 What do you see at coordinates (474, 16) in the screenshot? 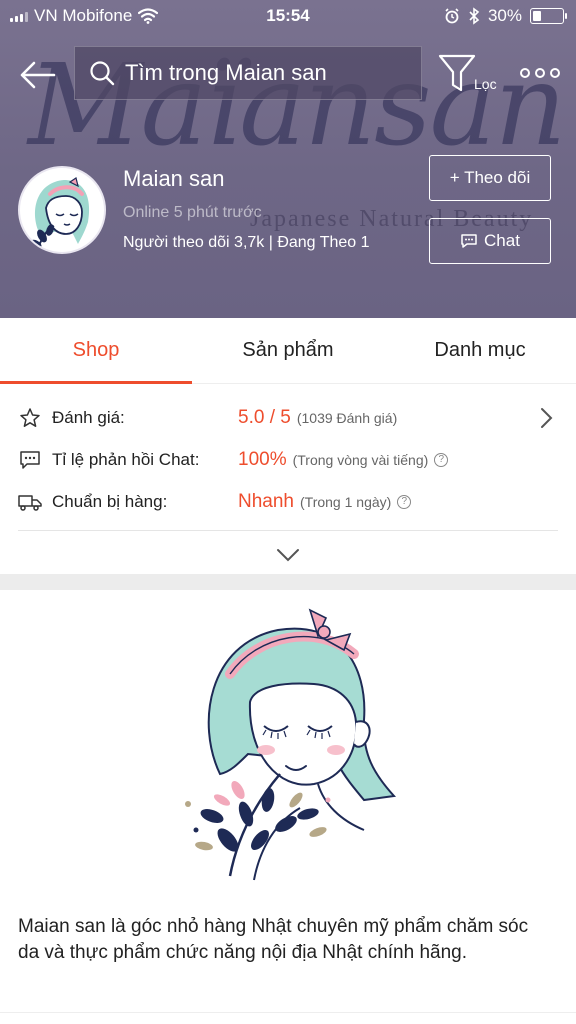
I see `bluetooth-icon` at bounding box center [474, 16].